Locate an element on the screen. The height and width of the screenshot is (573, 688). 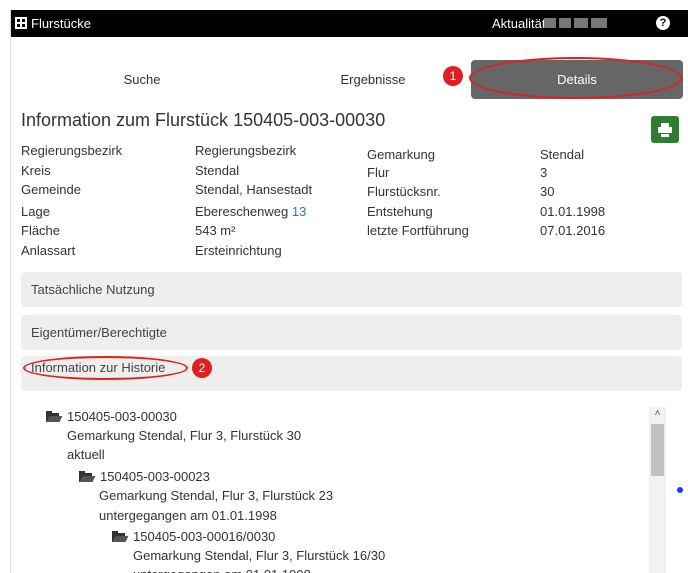
value-flurstuecksnr: 30 is located at coordinates (547, 191).